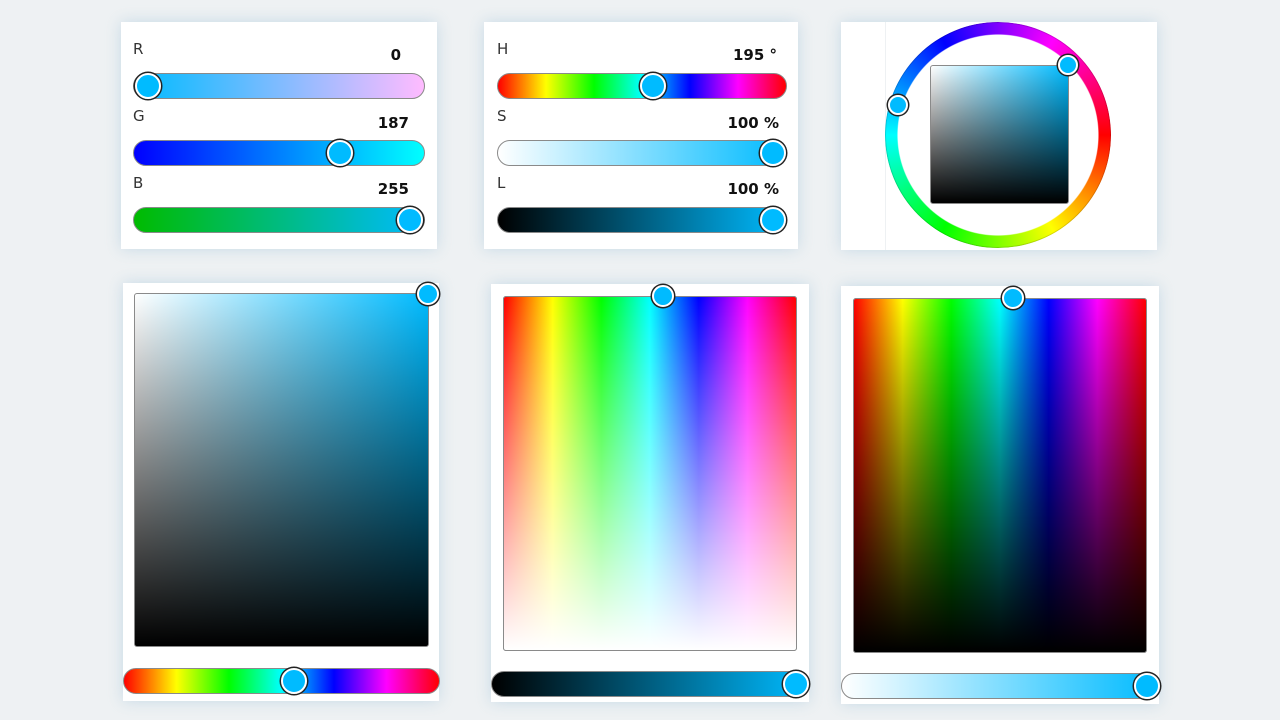  What do you see at coordinates (754, 55) in the screenshot?
I see `h-value: 195 °` at bounding box center [754, 55].